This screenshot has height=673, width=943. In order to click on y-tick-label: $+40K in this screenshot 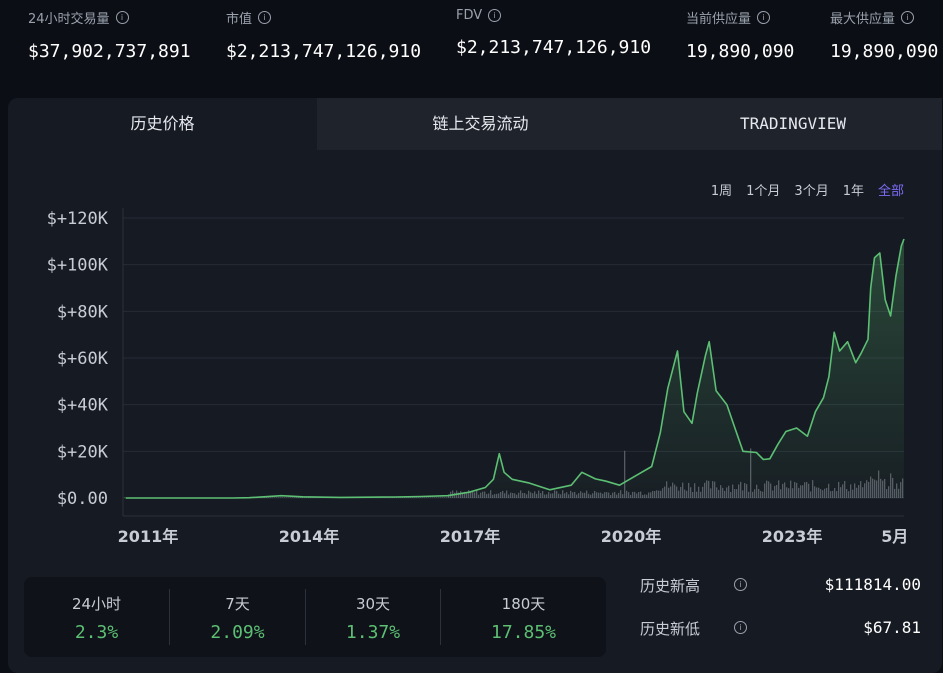, I will do `click(83, 406)`.